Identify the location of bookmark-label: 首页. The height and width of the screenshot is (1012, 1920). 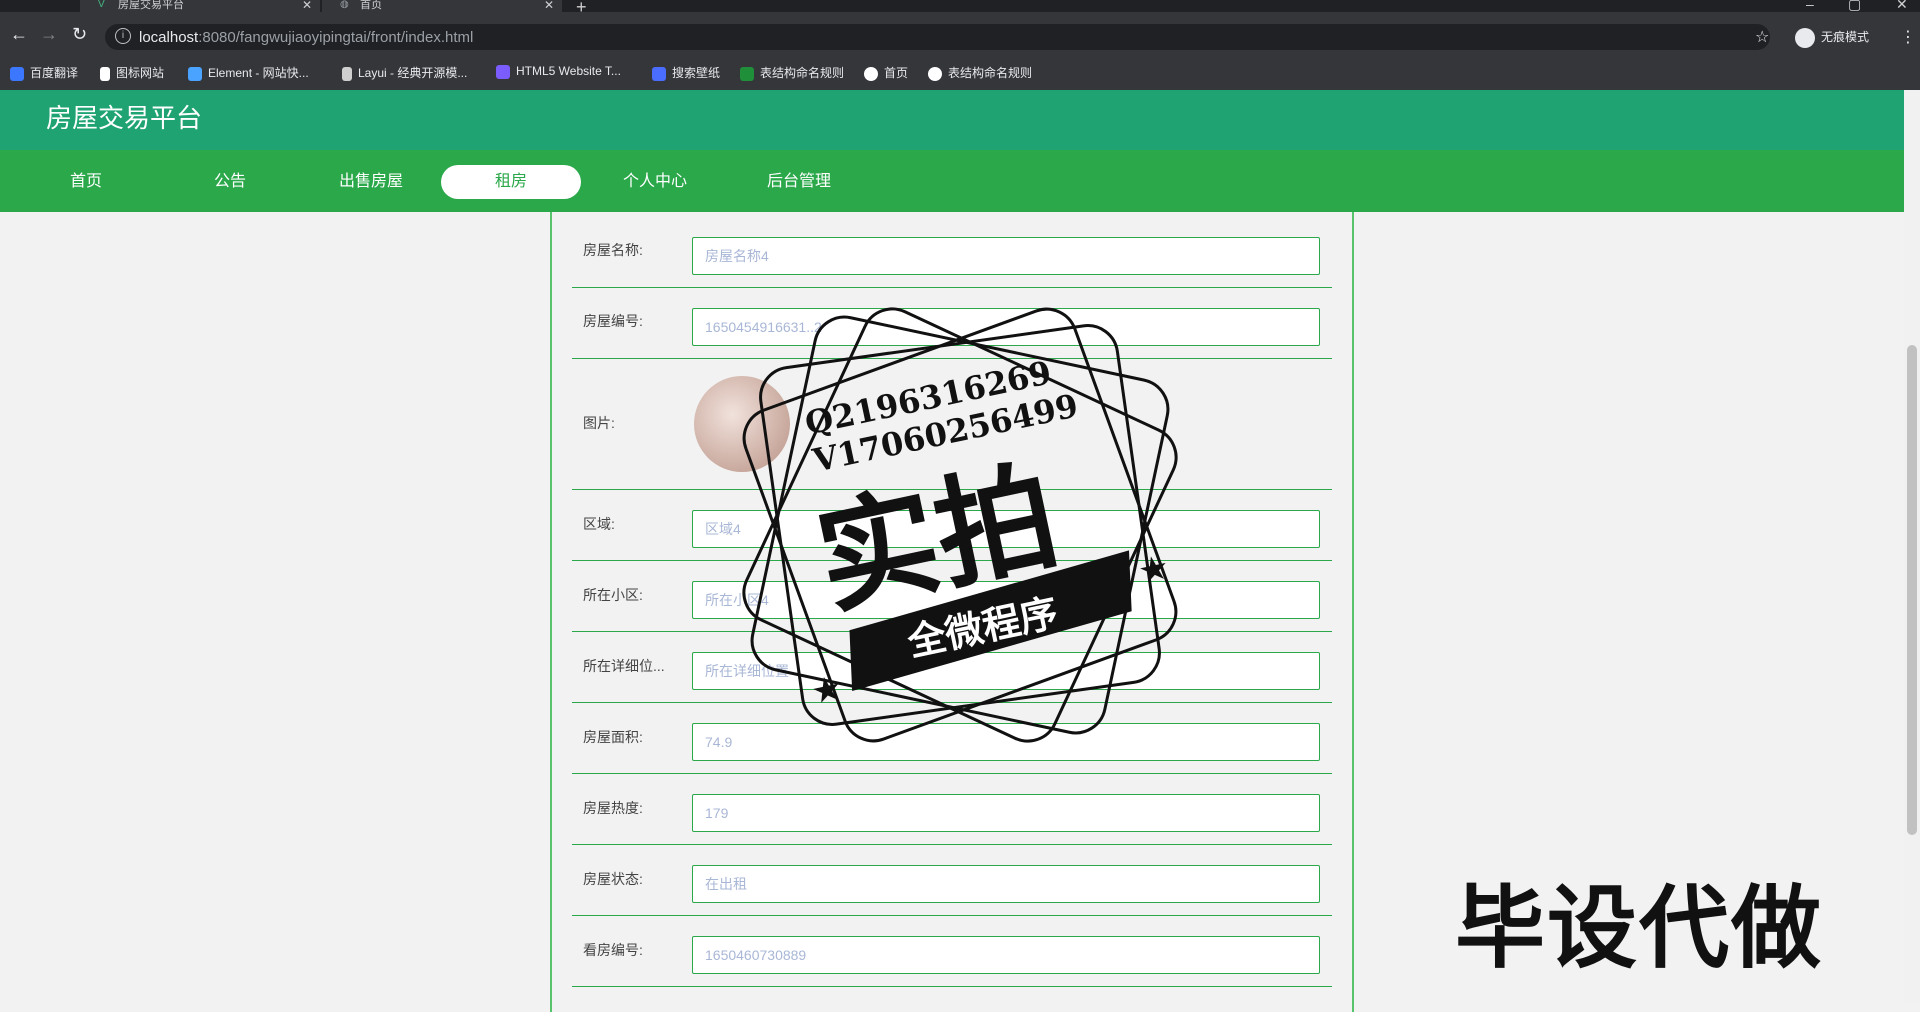
(896, 73).